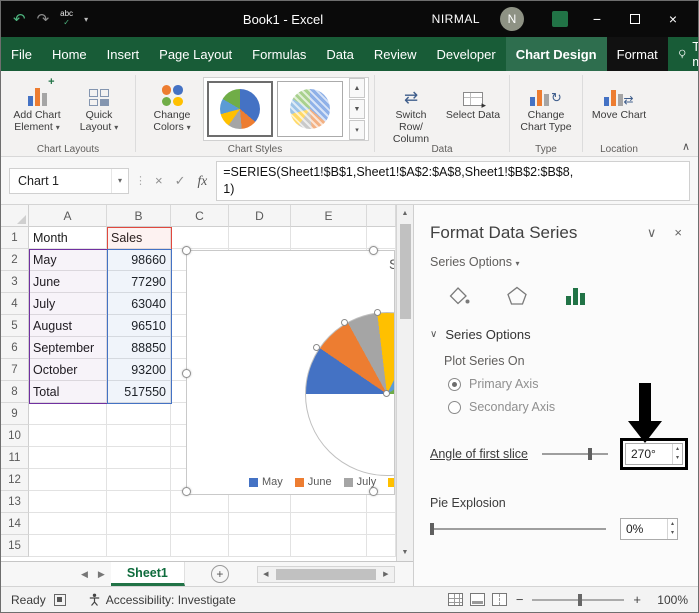 The height and width of the screenshot is (613, 699). I want to click on tab-developer: Developer, so click(465, 54).